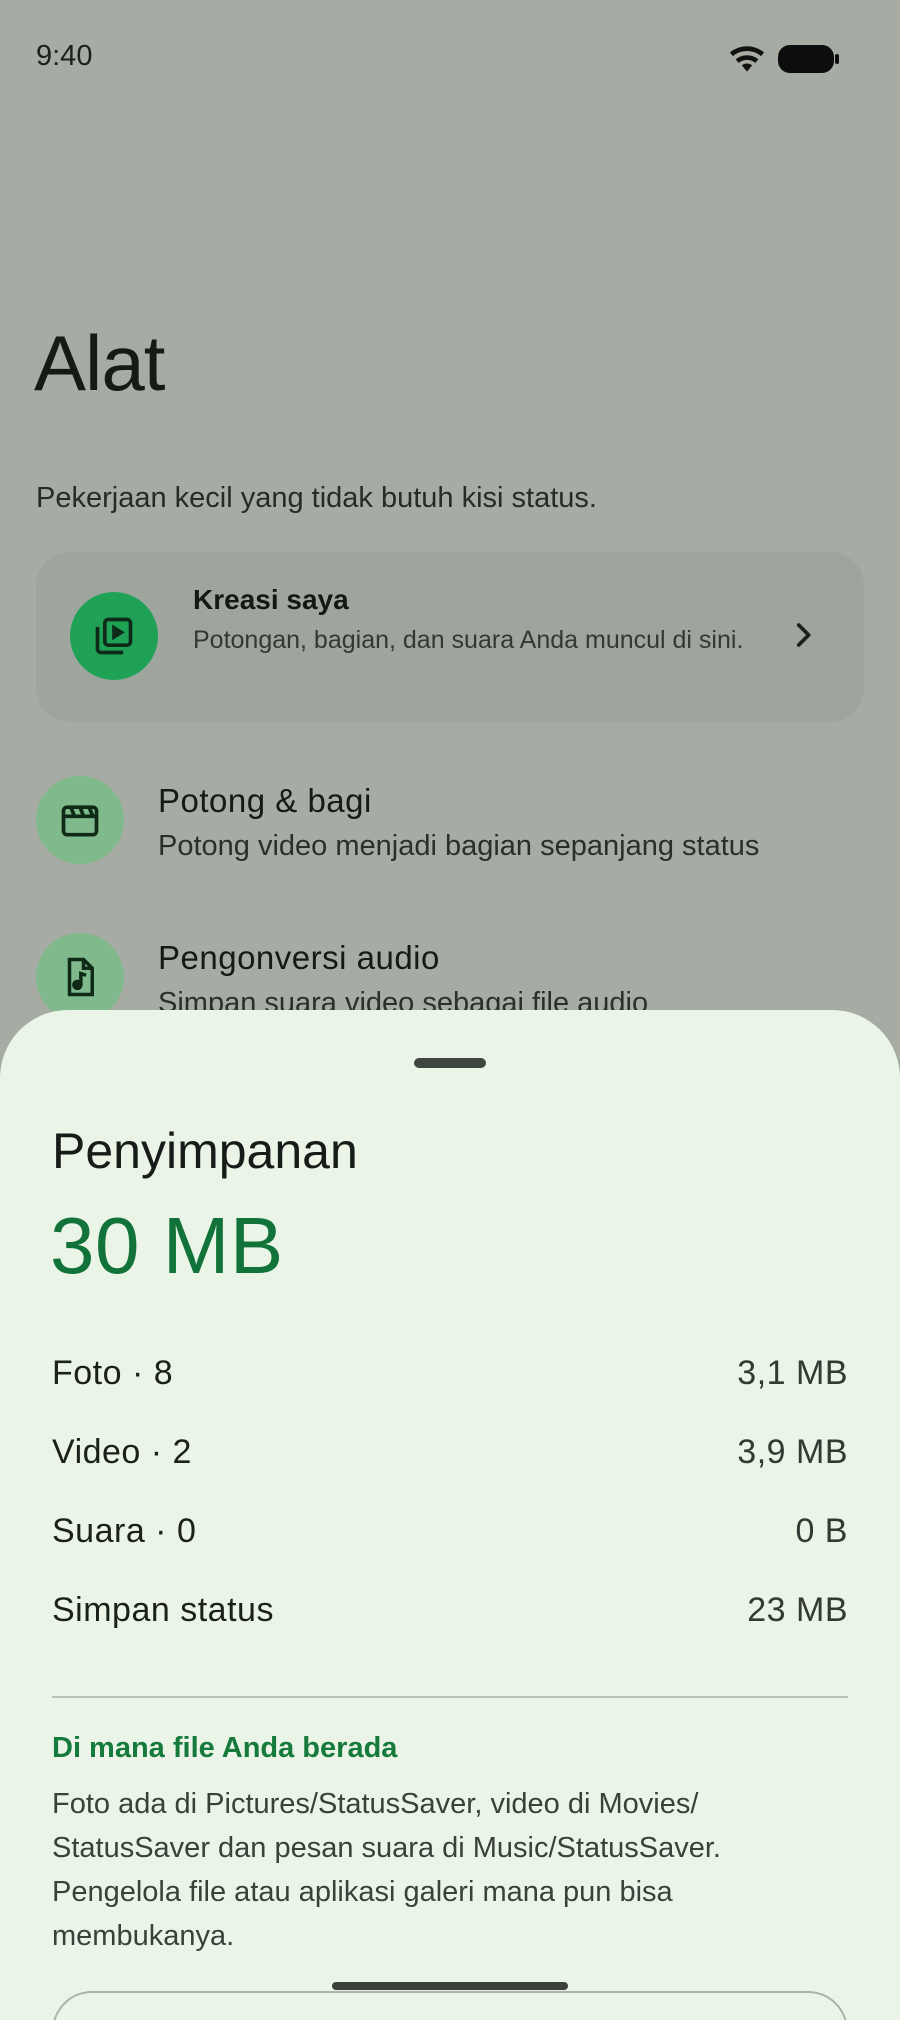 This screenshot has height=2020, width=900. I want to click on storage-total: 30 MB, so click(167, 1245).